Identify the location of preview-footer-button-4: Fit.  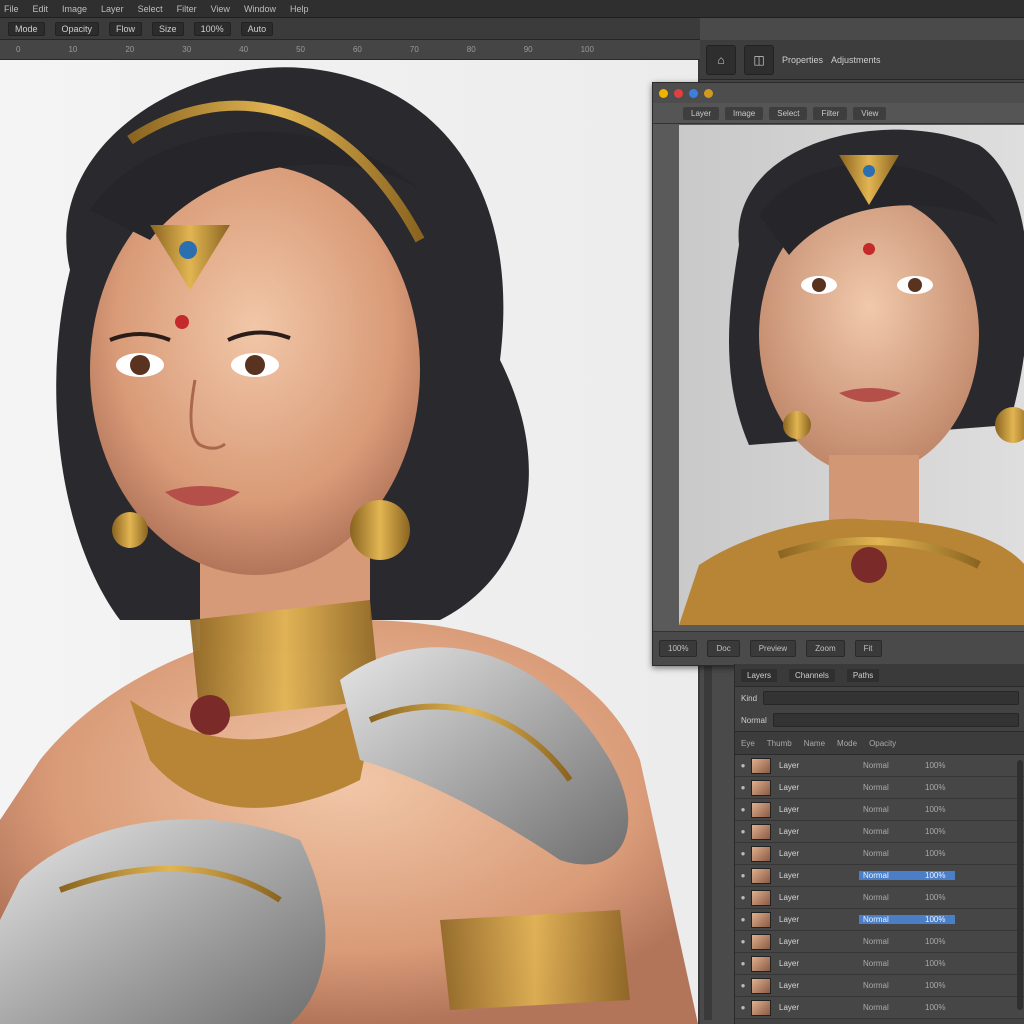
(868, 648).